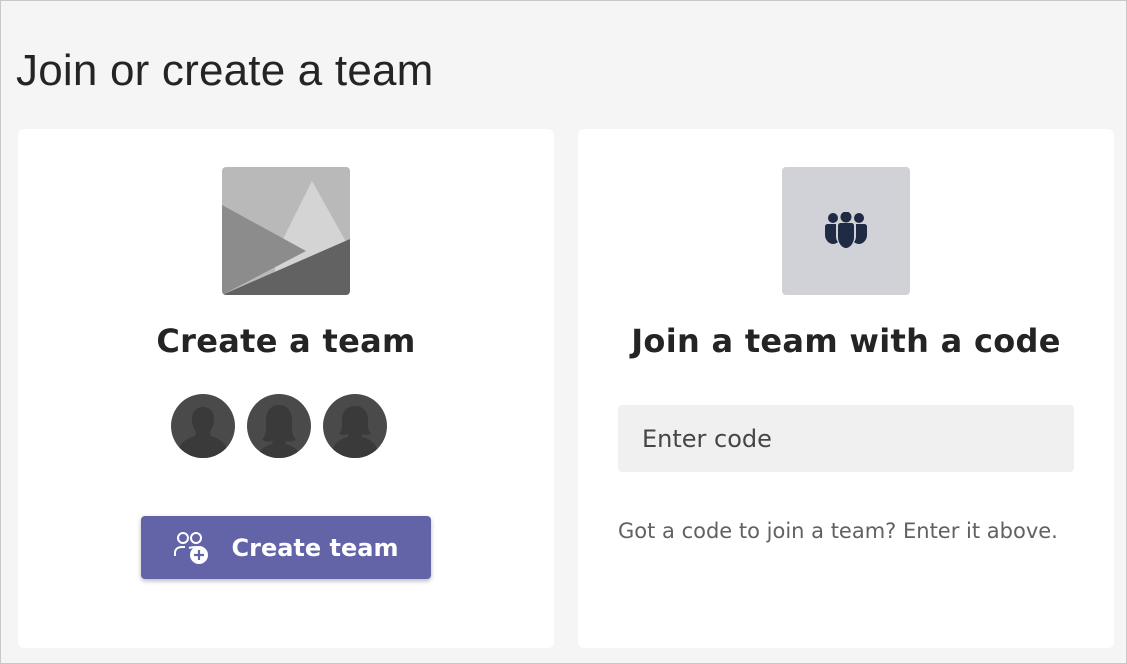  I want to click on create-team-button-label: Create team, so click(315, 547).